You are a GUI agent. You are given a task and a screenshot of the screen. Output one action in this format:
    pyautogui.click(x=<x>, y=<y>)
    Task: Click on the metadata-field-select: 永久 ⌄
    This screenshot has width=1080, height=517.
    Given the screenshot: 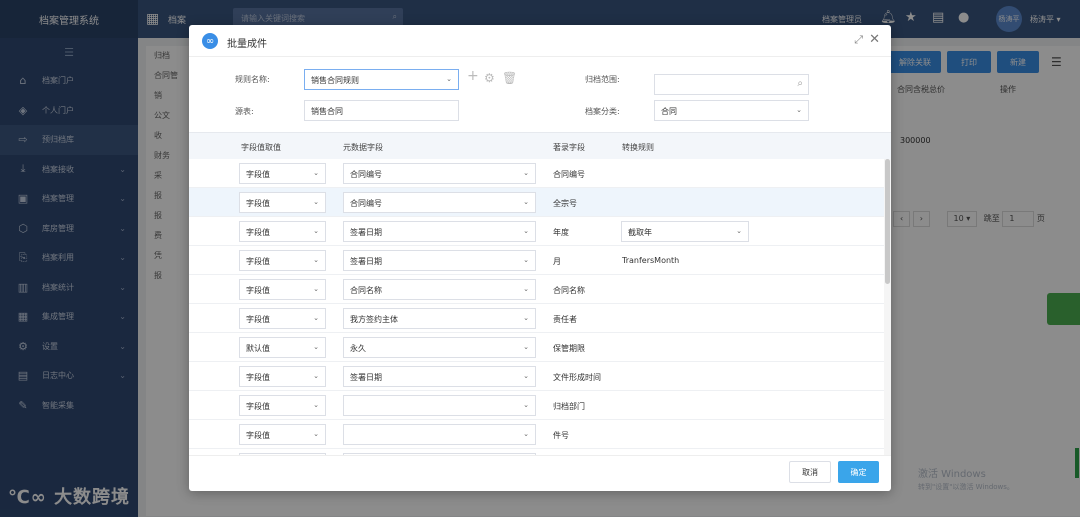 What is the action you would take?
    pyautogui.click(x=439, y=347)
    